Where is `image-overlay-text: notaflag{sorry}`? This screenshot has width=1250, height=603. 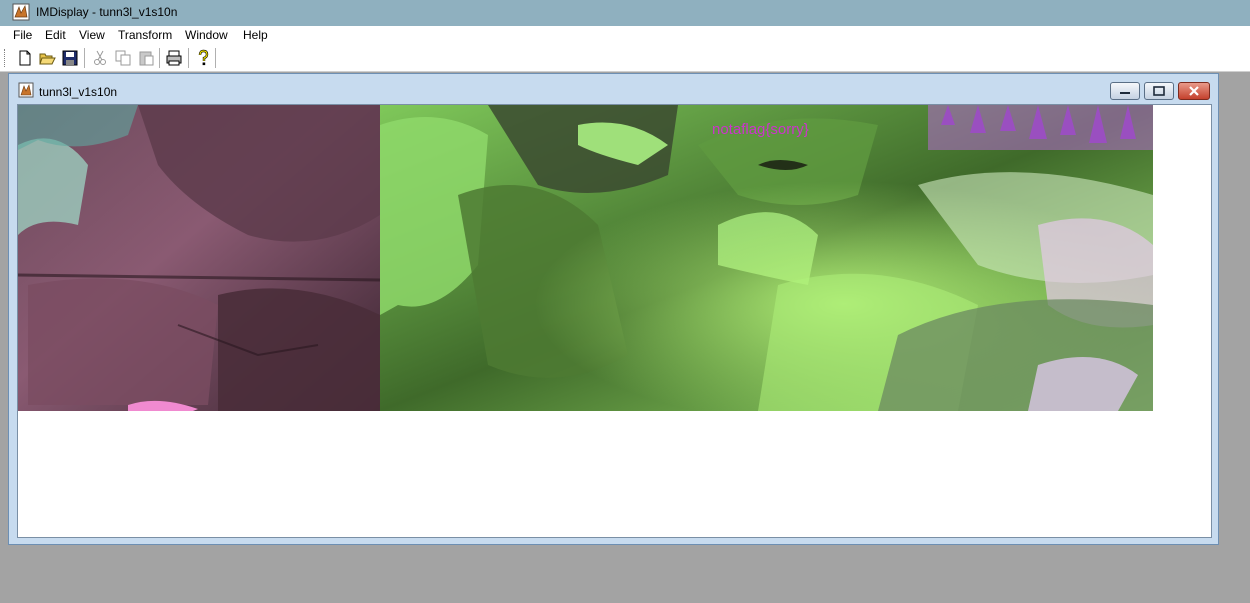
image-overlay-text: notaflag{sorry} is located at coordinates (760, 129).